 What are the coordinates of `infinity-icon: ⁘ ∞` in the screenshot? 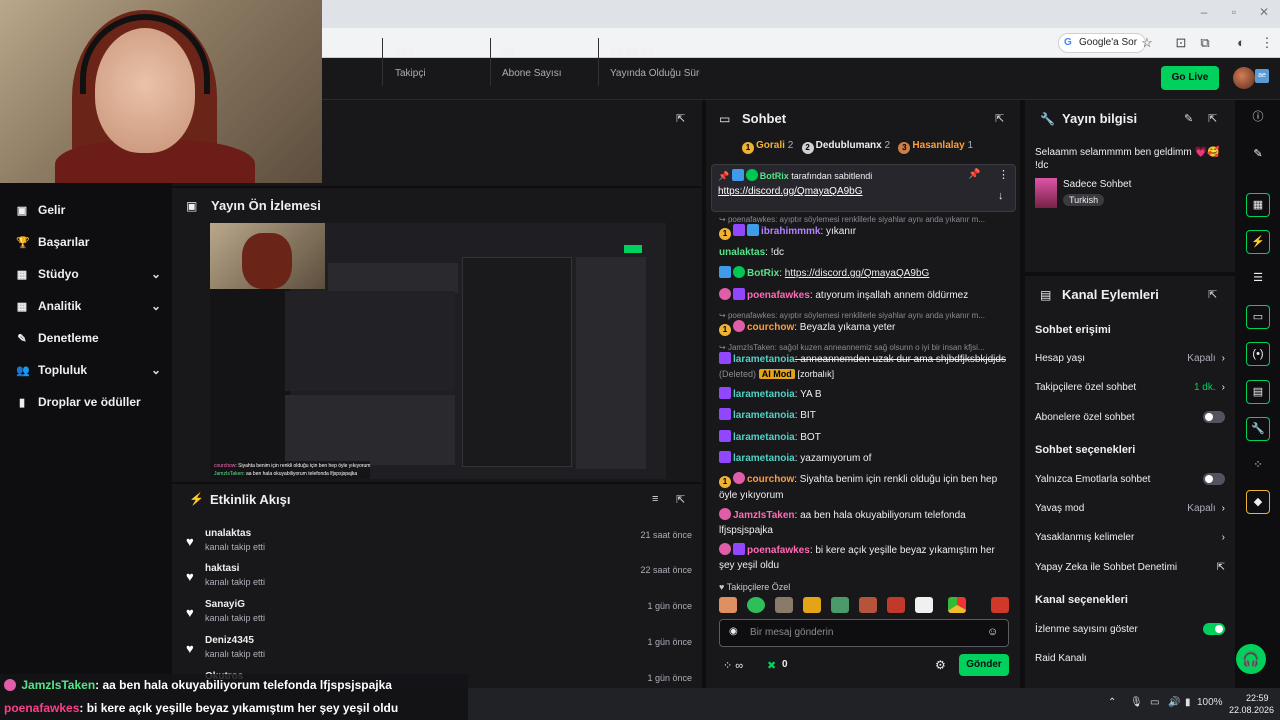 It's located at (733, 665).